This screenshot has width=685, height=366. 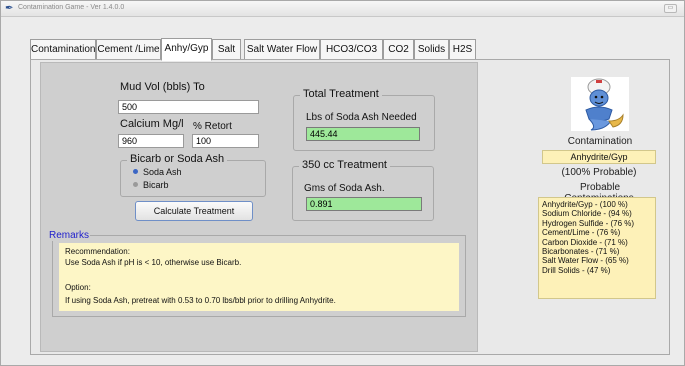 I want to click on list-item: Drill Solids - (47 %), so click(x=576, y=270).